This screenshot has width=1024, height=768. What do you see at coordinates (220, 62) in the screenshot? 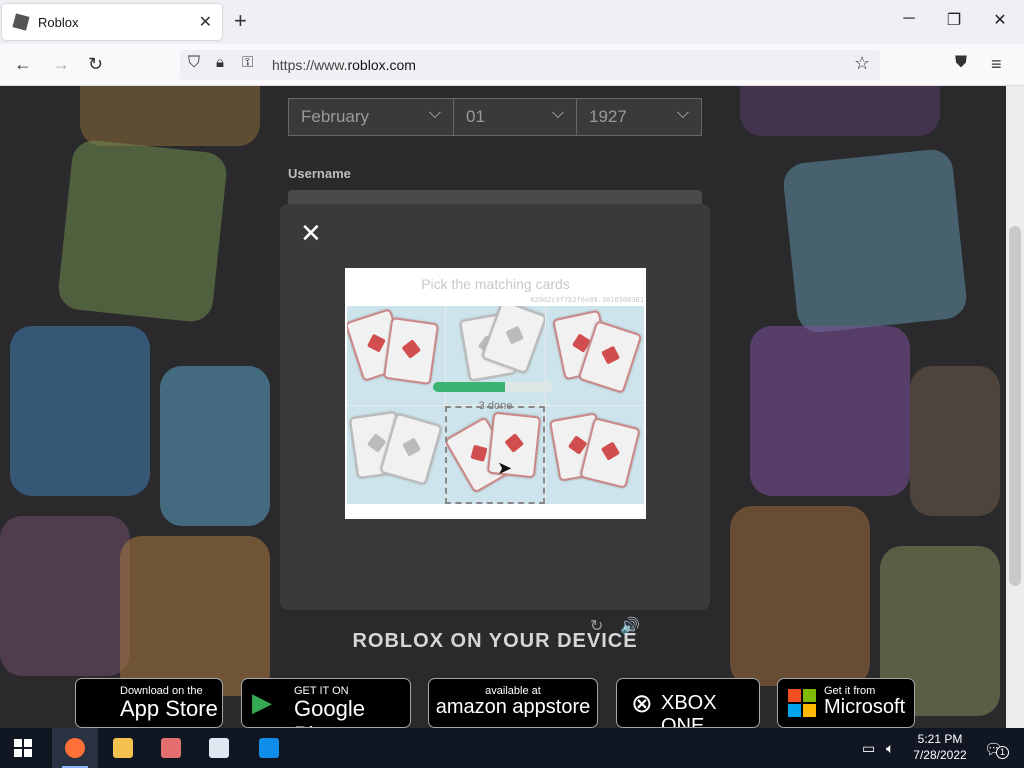
I see `lock-icon: 🔒︎` at bounding box center [220, 62].